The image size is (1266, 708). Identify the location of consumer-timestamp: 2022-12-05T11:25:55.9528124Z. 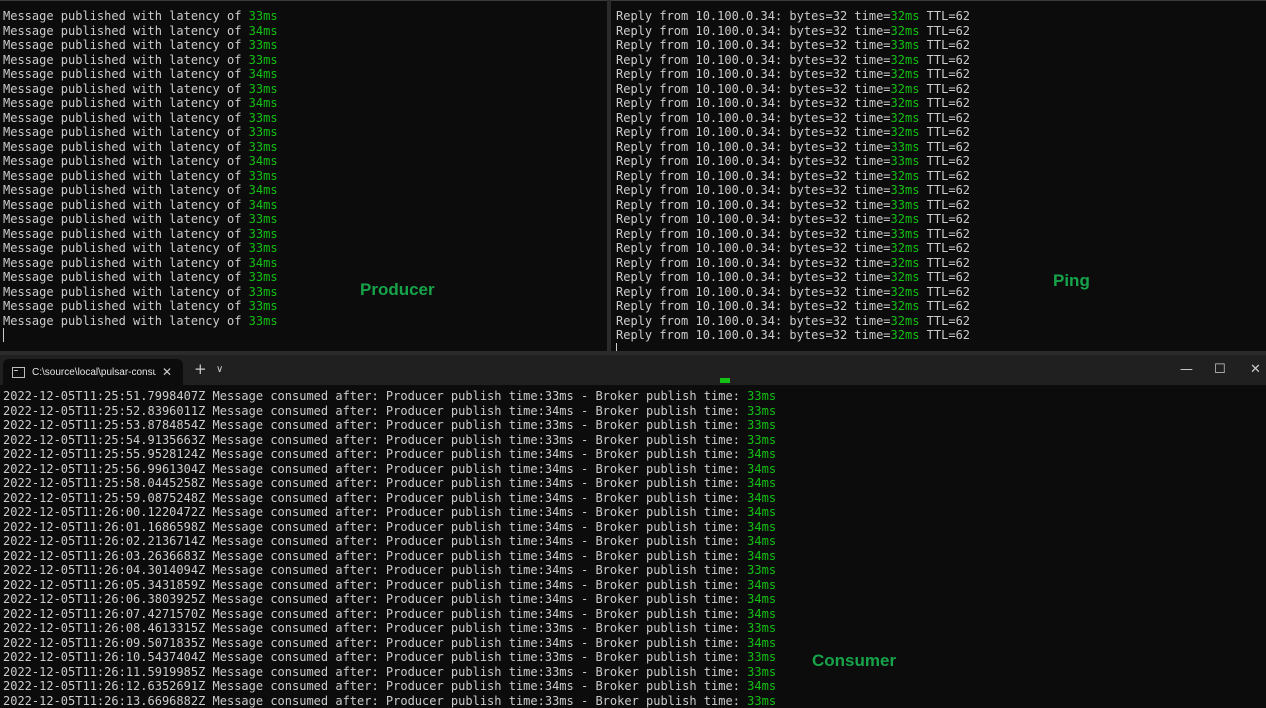
(104, 454).